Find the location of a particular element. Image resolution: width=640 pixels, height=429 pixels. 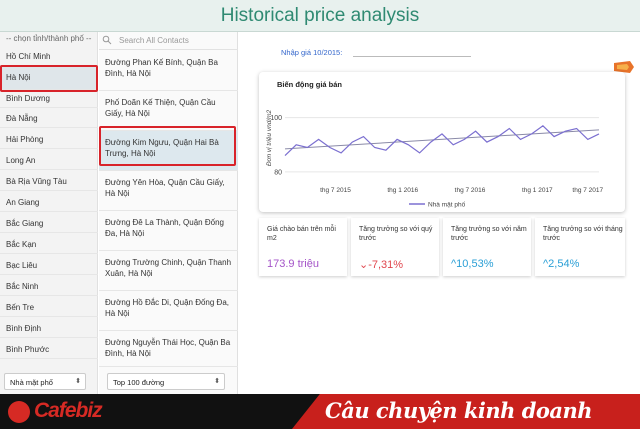

highlight-street is located at coordinates (167, 146).